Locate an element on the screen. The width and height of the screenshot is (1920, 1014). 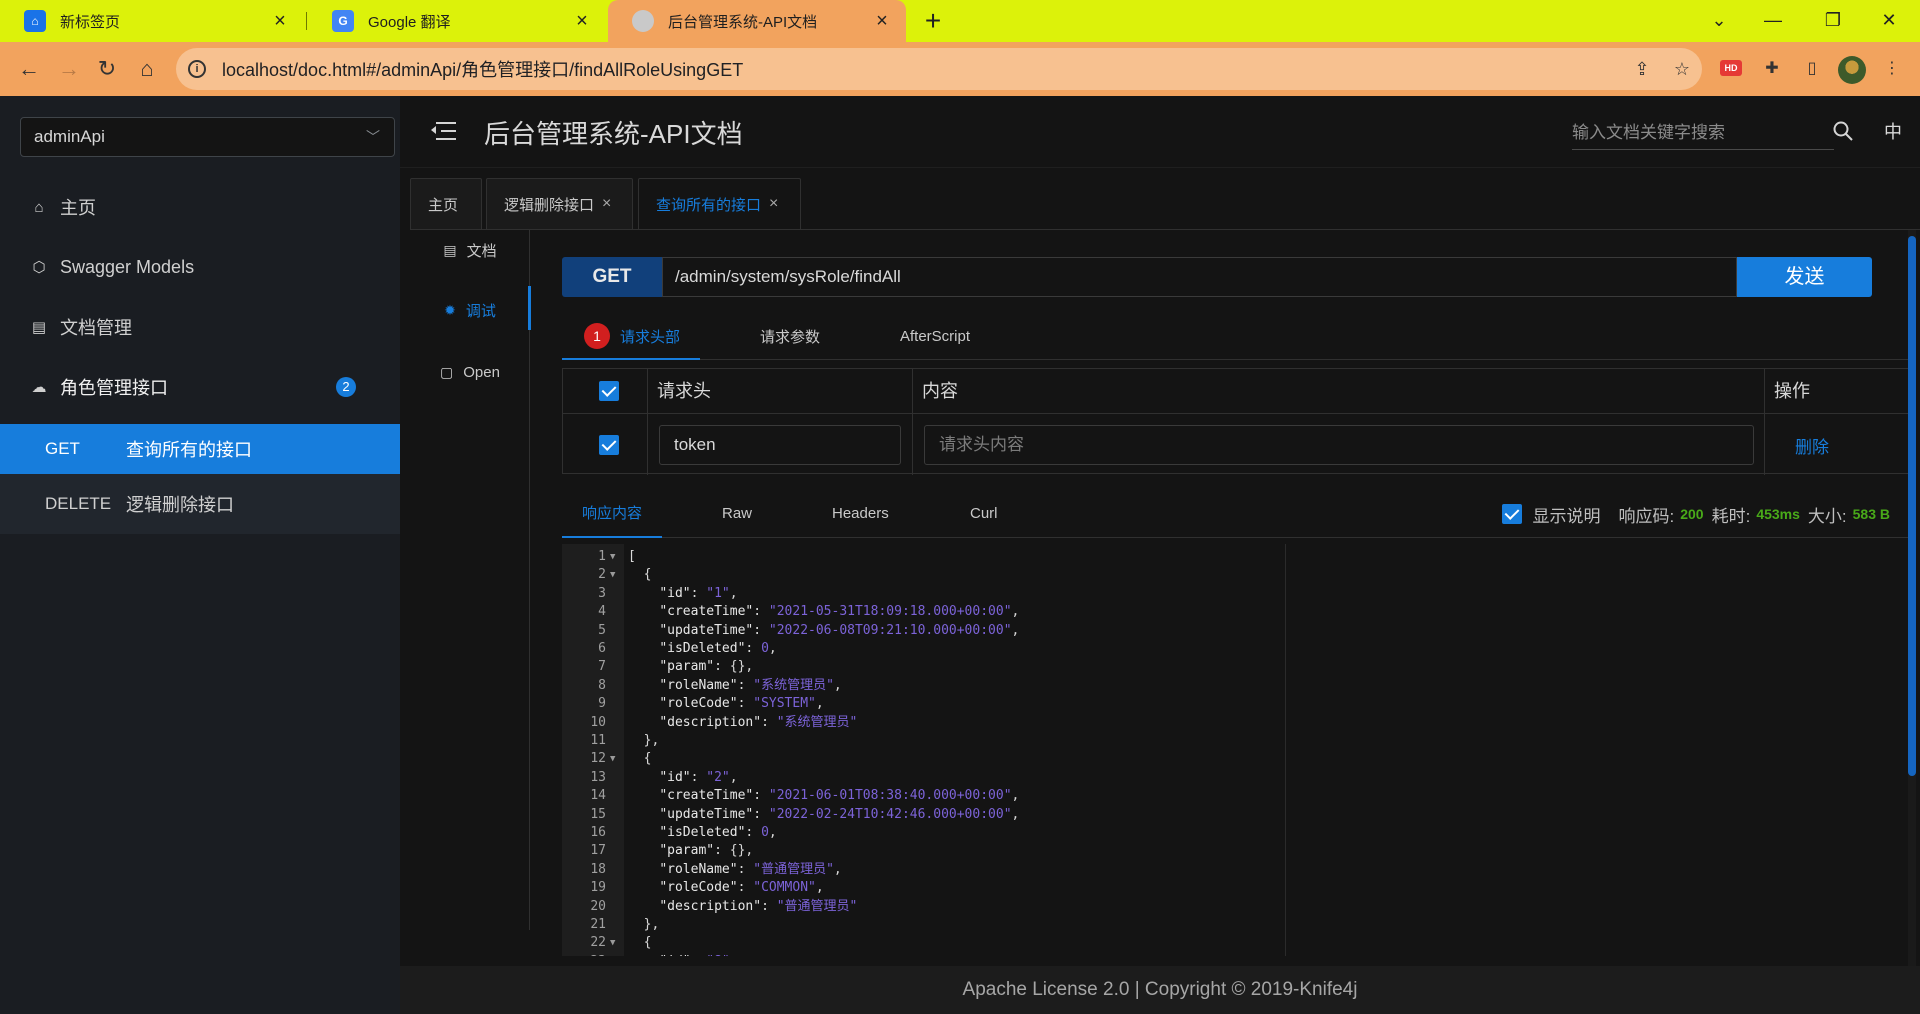
code-text: "isDeleted": 0, is located at coordinates (718, 648).